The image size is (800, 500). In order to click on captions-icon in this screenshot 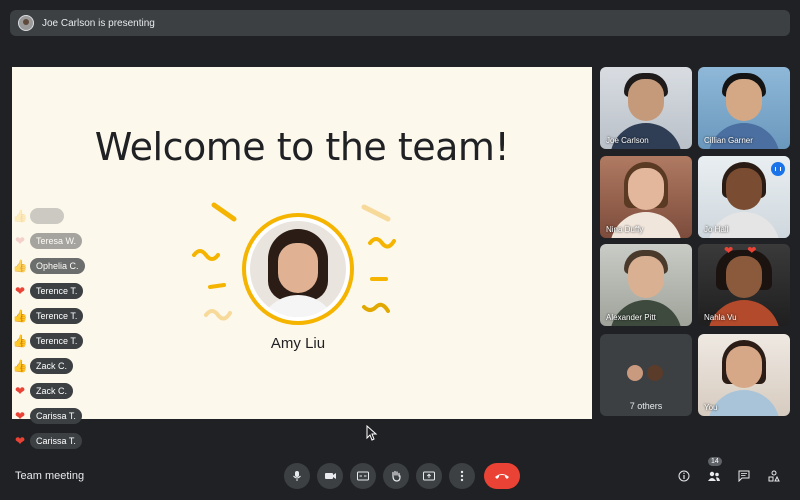, I will do `click(363, 476)`.